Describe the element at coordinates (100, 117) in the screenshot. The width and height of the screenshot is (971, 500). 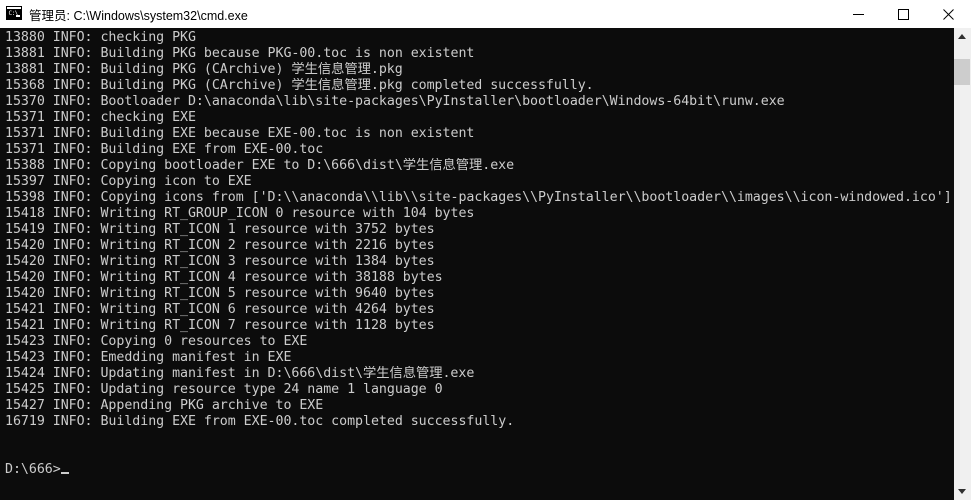
I see `console-line: 15371 INFO: checking EXE` at that location.